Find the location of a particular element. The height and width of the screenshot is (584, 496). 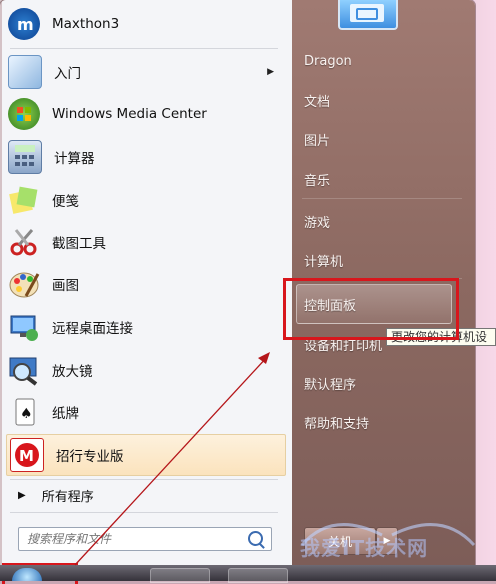

place-item-music: 音乐 is located at coordinates (317, 179).